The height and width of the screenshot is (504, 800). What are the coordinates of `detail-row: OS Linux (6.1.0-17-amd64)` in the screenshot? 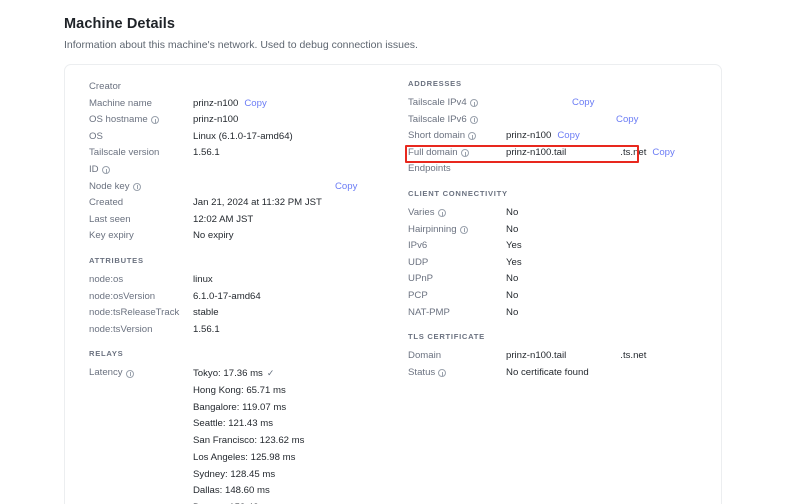 It's located at (241, 137).